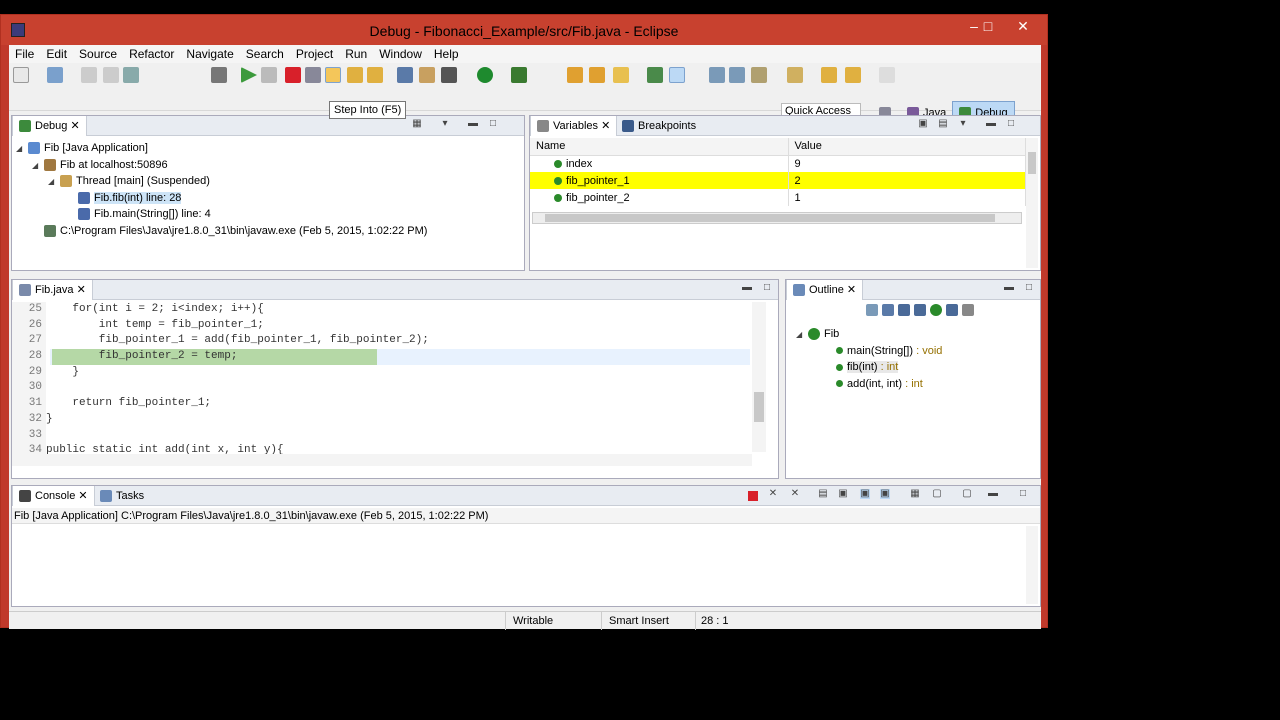 The height and width of the screenshot is (720, 1280). What do you see at coordinates (659, 126) in the screenshot?
I see `tab-breakpoints: Breakpoints` at bounding box center [659, 126].